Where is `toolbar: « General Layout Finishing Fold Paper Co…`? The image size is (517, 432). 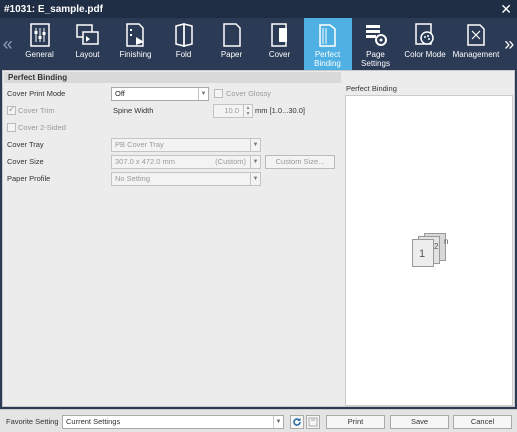 toolbar: « General Layout Finishing Fold Paper Co… is located at coordinates (258, 44).